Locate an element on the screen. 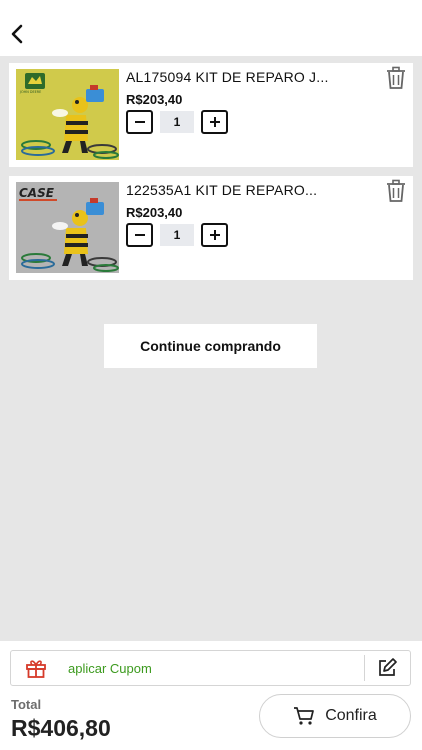  total-value: R$406,80 is located at coordinates (61, 728).